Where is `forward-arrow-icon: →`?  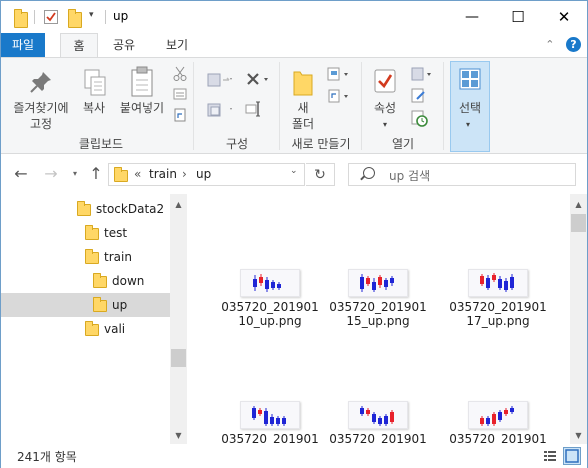 forward-arrow-icon: → is located at coordinates (51, 174).